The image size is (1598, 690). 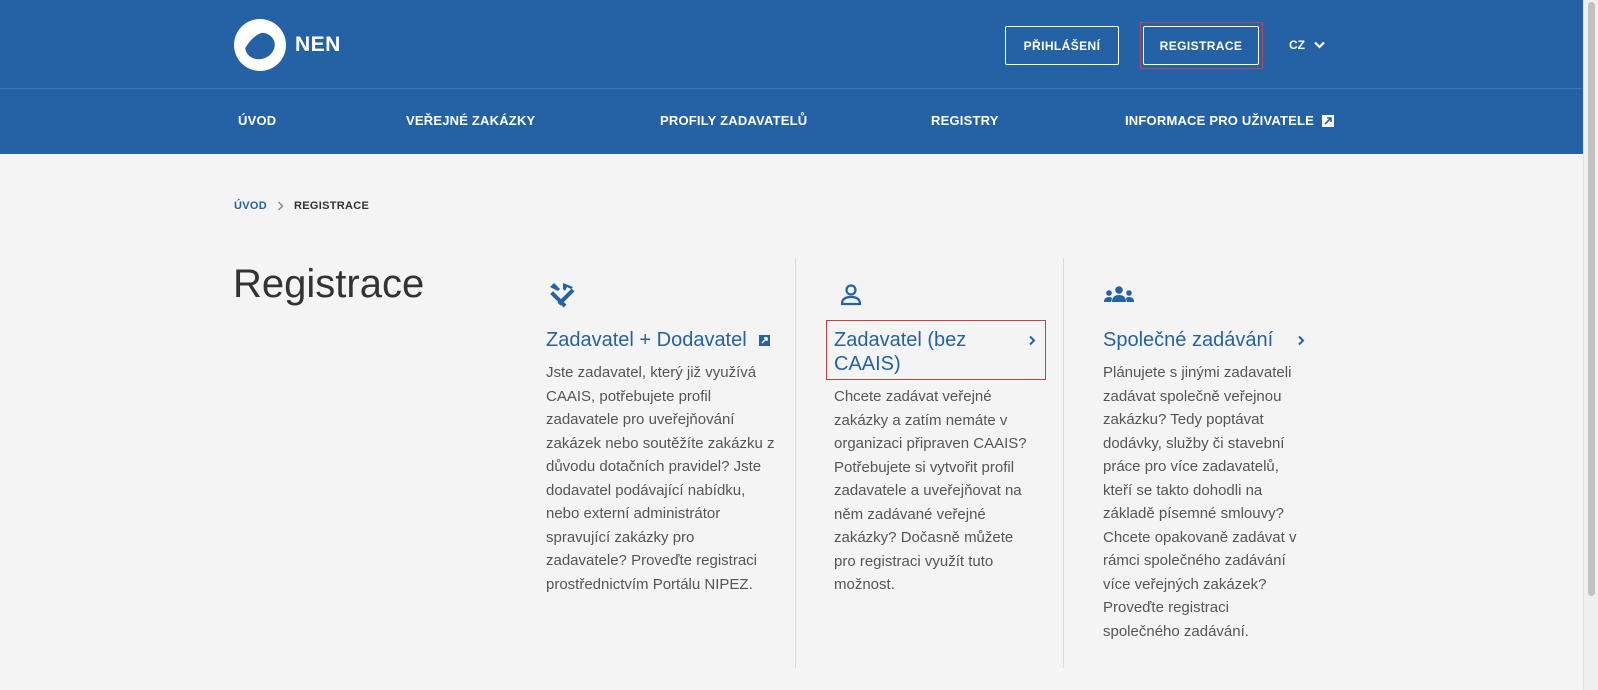 What do you see at coordinates (250, 206) in the screenshot?
I see `breadcrumb-home-link: ÚVOD` at bounding box center [250, 206].